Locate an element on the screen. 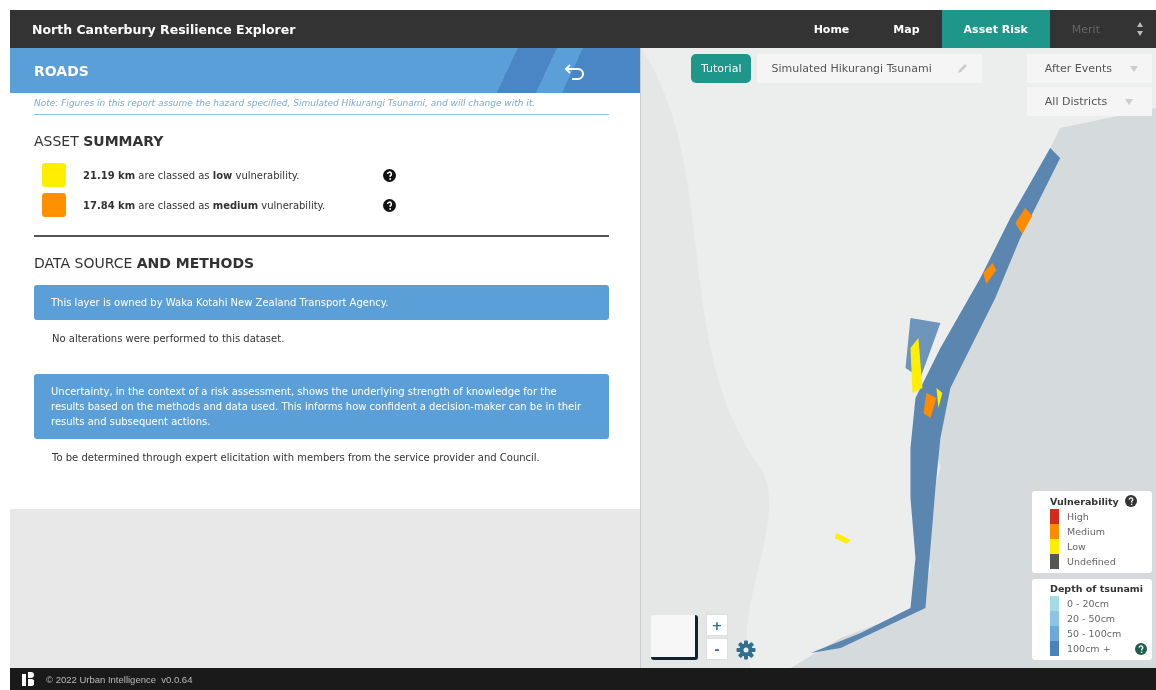  tutorial-button: Tutorial is located at coordinates (721, 68).